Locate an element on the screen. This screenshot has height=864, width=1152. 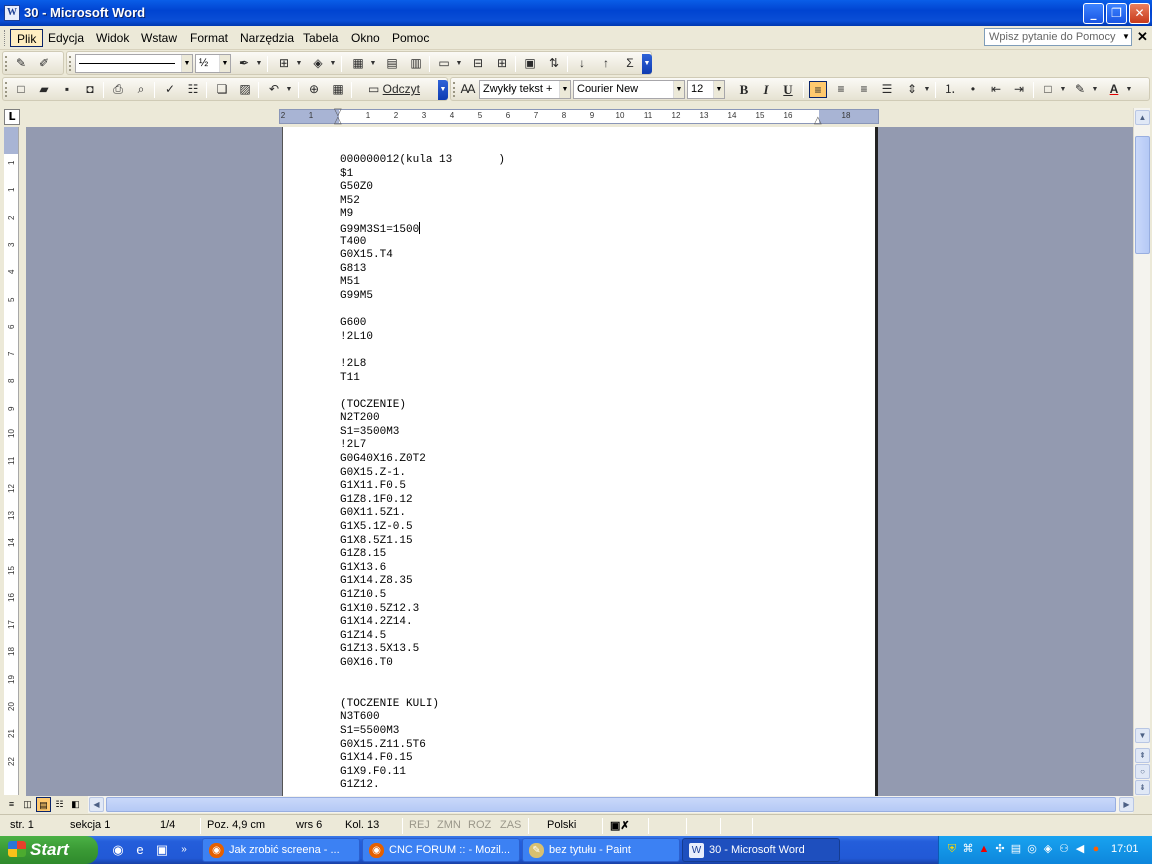
document-line: S1=5500M3 is located at coordinates (422, 732).